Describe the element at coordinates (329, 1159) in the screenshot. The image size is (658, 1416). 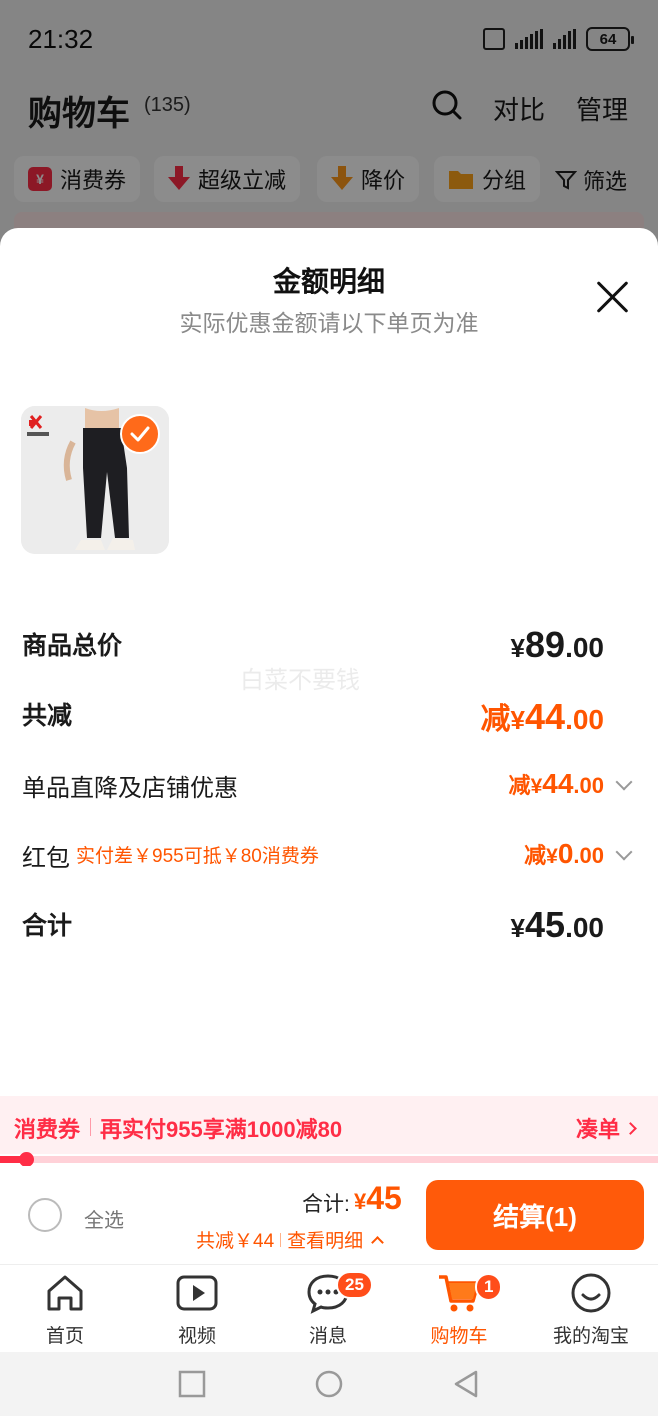
I see `coupon-progress-bar` at that location.